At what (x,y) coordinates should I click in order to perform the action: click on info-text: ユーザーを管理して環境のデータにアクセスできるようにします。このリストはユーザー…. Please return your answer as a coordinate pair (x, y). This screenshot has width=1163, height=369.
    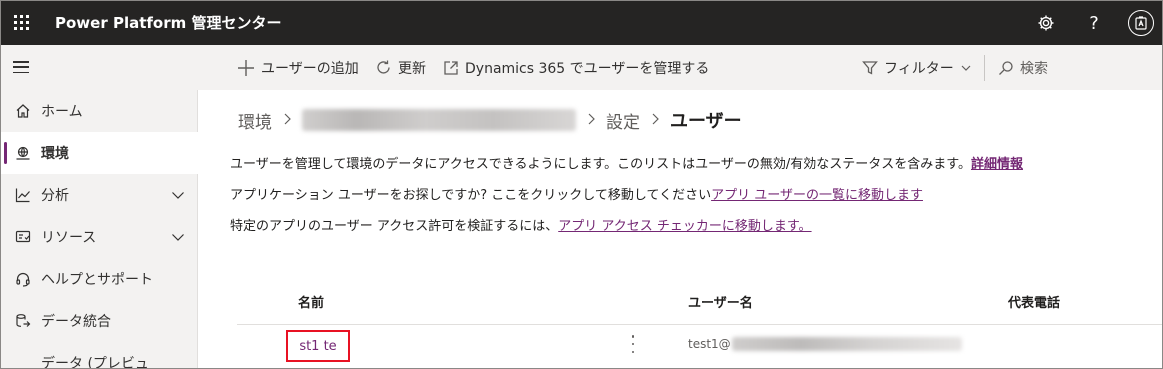
    Looking at the image, I should click on (600, 164).